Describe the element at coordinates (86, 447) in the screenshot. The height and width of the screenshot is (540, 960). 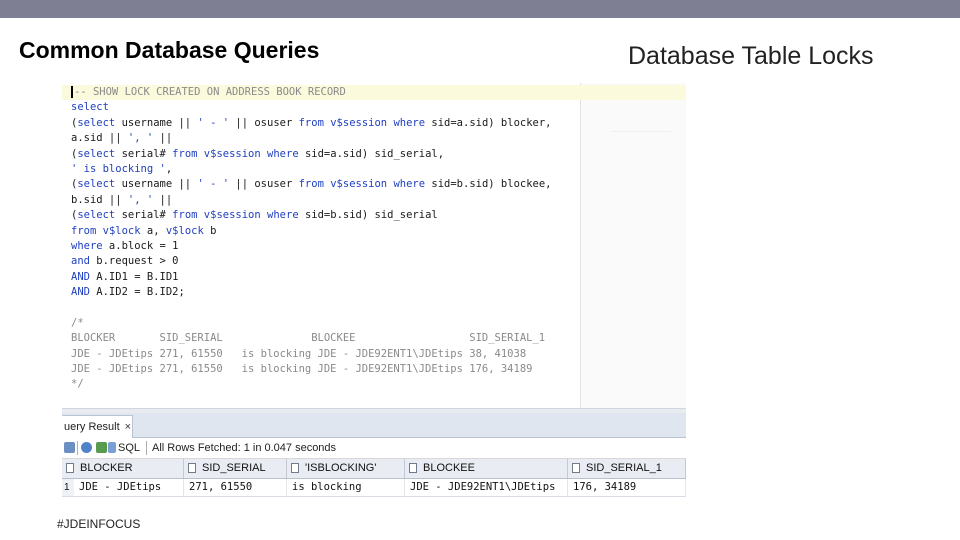
I see `refresh-icon` at that location.